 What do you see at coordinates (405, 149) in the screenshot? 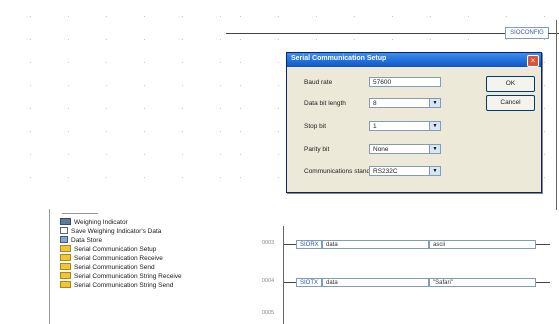
I see `parity-bit-select: None ▼` at bounding box center [405, 149].